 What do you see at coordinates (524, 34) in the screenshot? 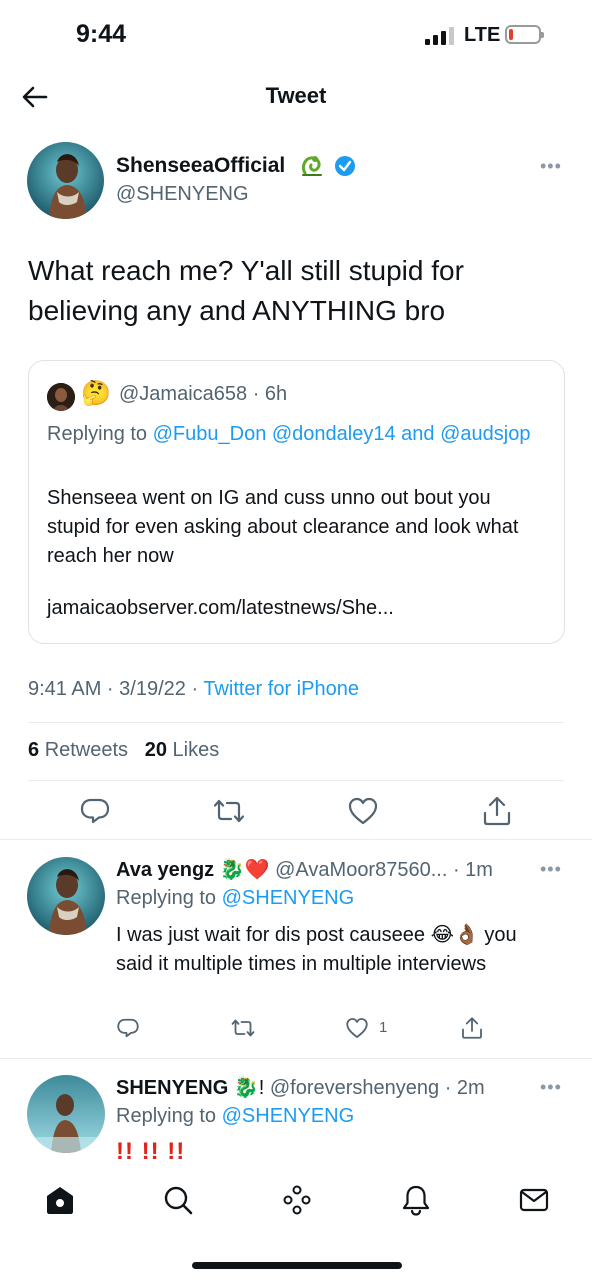
I see `battery-icon` at bounding box center [524, 34].